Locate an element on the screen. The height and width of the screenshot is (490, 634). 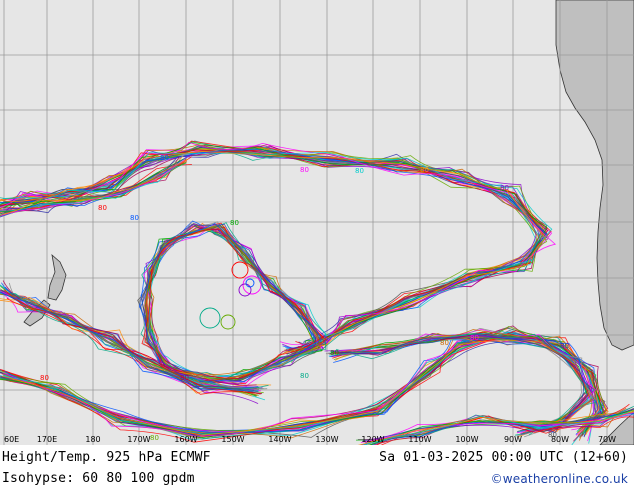
longitude-label: 150W is located at coordinates (232, 439).